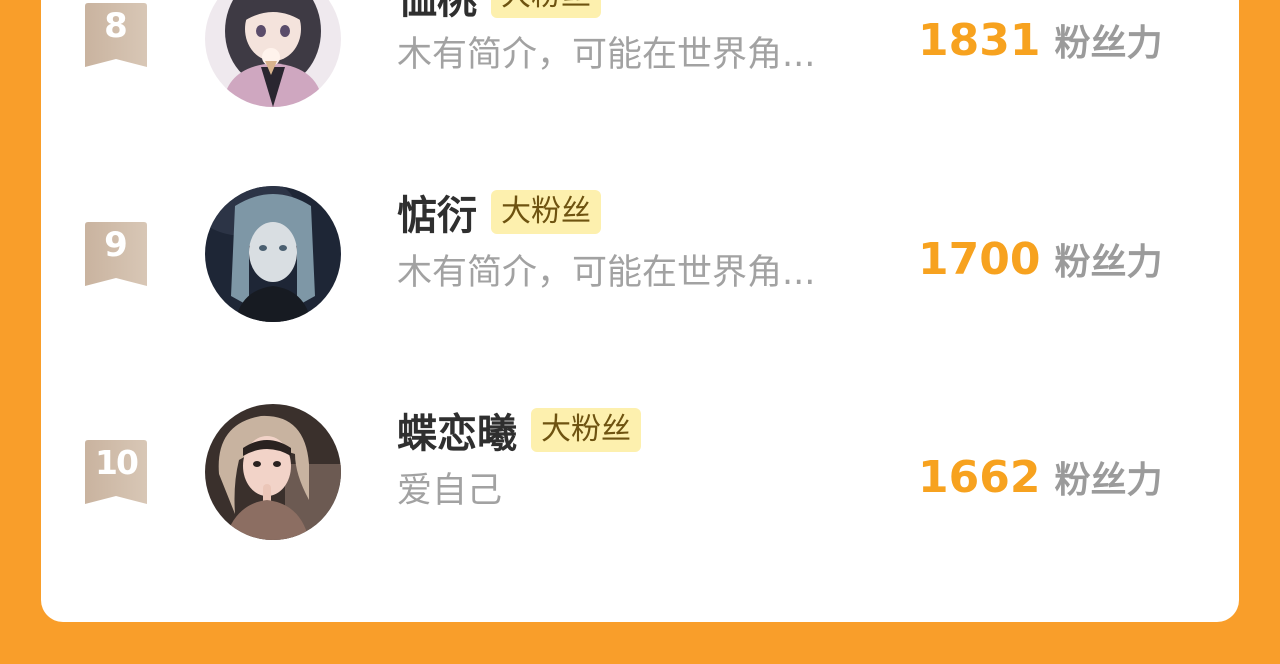 This screenshot has width=1280, height=664. I want to click on fan-power-value: 1662, so click(979, 477).